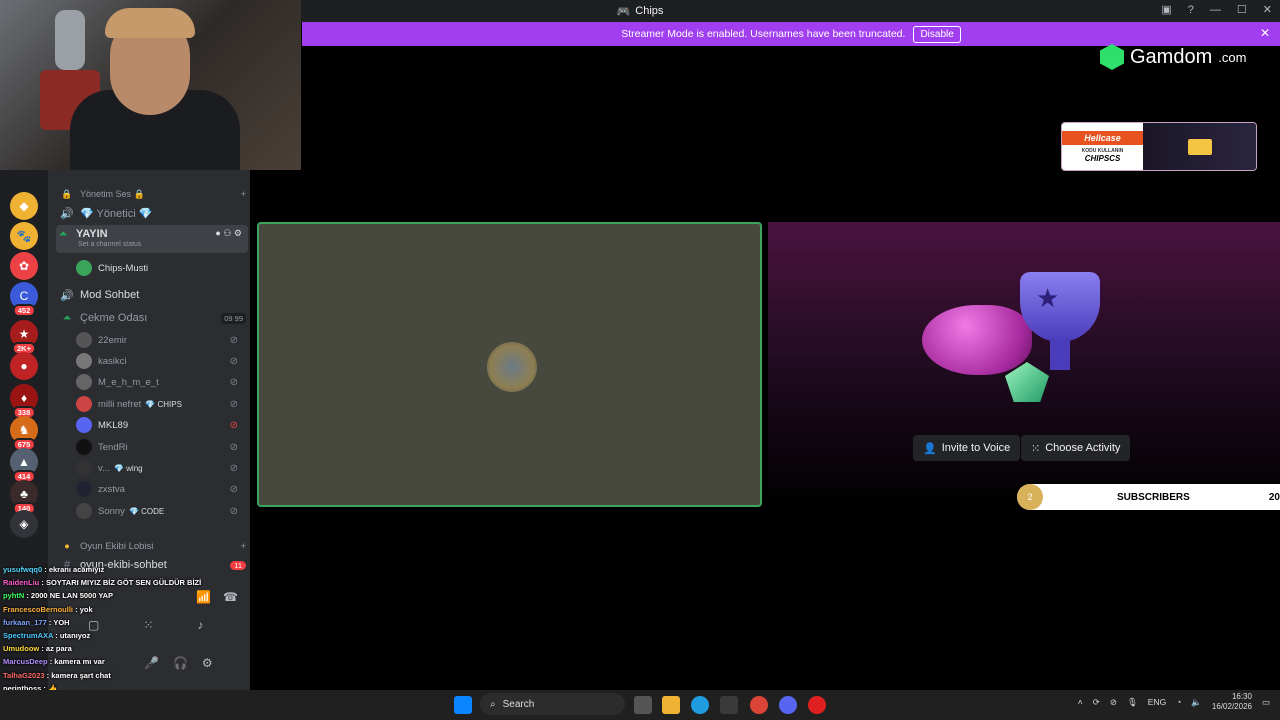  I want to click on chat-message: SpectrumAXA : utanıyoz, so click(46, 635).